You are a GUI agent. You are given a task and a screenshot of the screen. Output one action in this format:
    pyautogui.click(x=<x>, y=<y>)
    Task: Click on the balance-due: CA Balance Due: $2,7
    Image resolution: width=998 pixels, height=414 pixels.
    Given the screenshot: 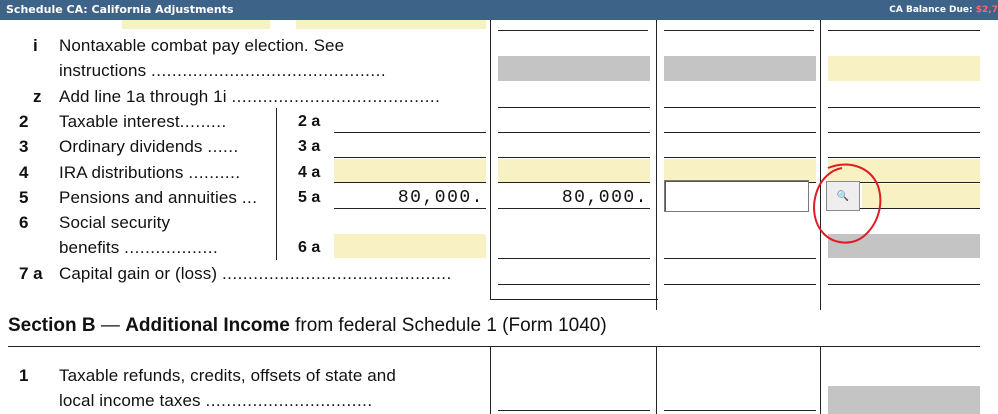 What is the action you would take?
    pyautogui.click(x=943, y=10)
    